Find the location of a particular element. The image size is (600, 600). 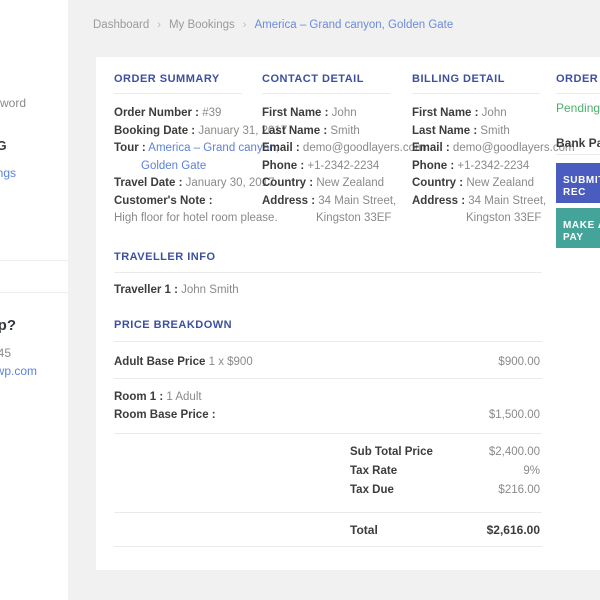

tax-rate-value: 9% is located at coordinates (531, 471).